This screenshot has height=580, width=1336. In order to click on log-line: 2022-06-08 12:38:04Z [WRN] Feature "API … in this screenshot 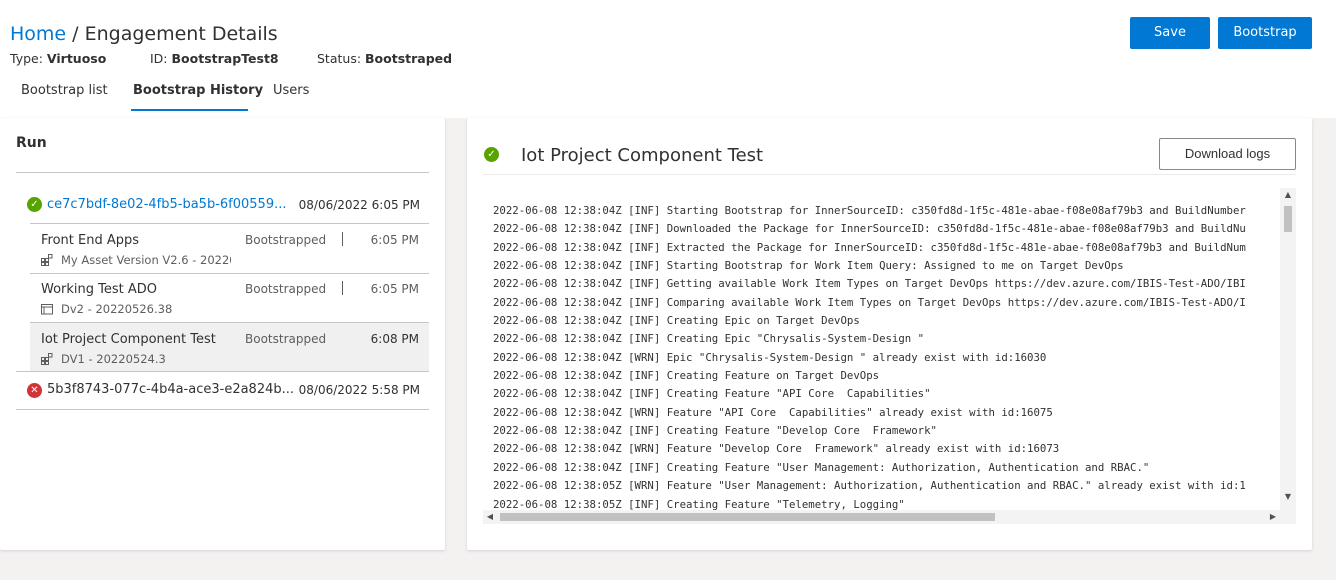, I will do `click(773, 412)`.